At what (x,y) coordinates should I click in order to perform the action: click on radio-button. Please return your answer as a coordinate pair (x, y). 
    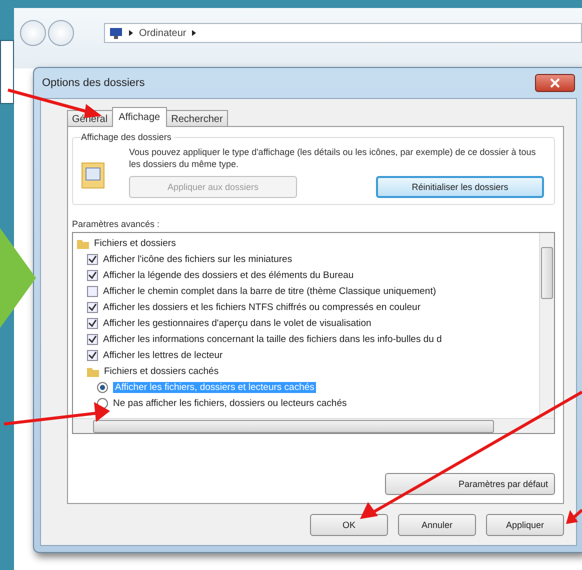
    Looking at the image, I should click on (102, 387).